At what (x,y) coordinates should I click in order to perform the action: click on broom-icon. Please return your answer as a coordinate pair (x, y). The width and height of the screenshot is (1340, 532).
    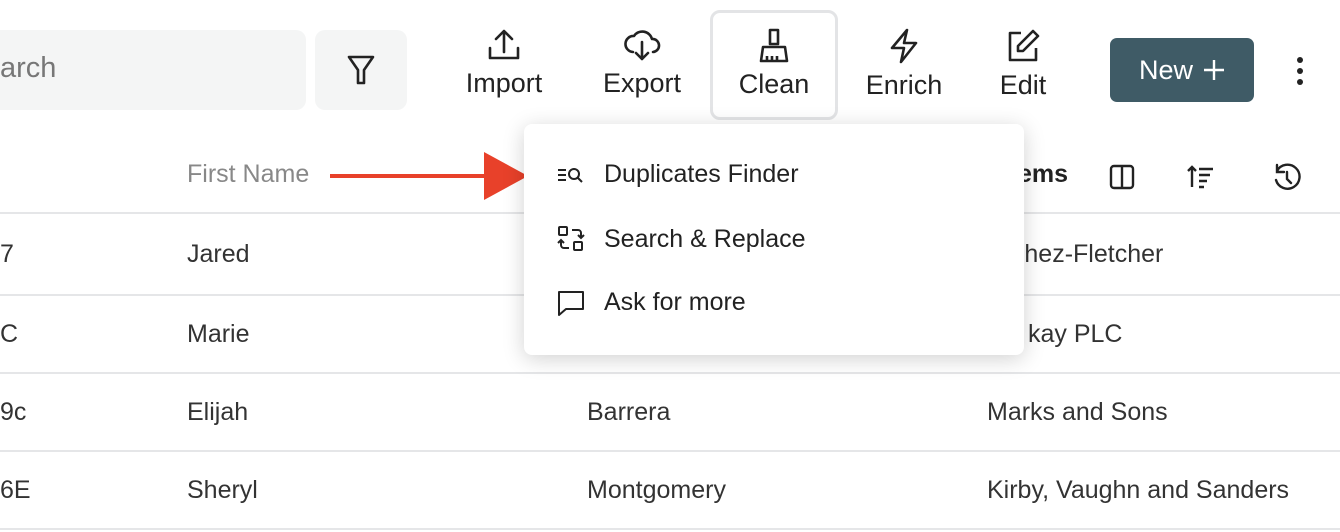
    Looking at the image, I should click on (774, 45).